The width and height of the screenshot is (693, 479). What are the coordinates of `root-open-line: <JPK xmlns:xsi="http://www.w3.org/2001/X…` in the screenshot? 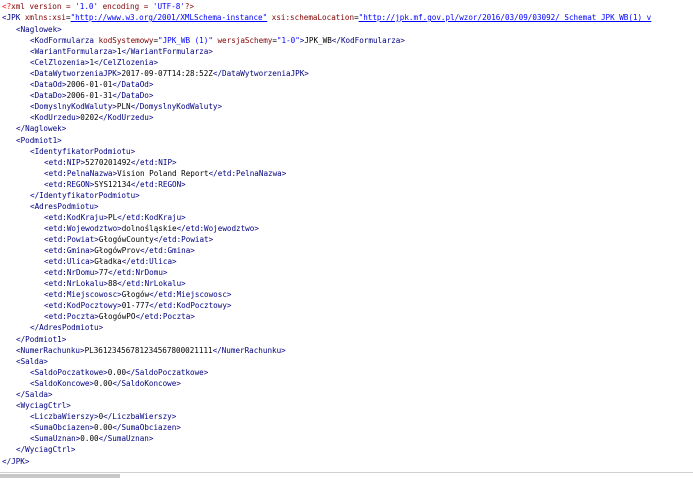 It's located at (326, 17).